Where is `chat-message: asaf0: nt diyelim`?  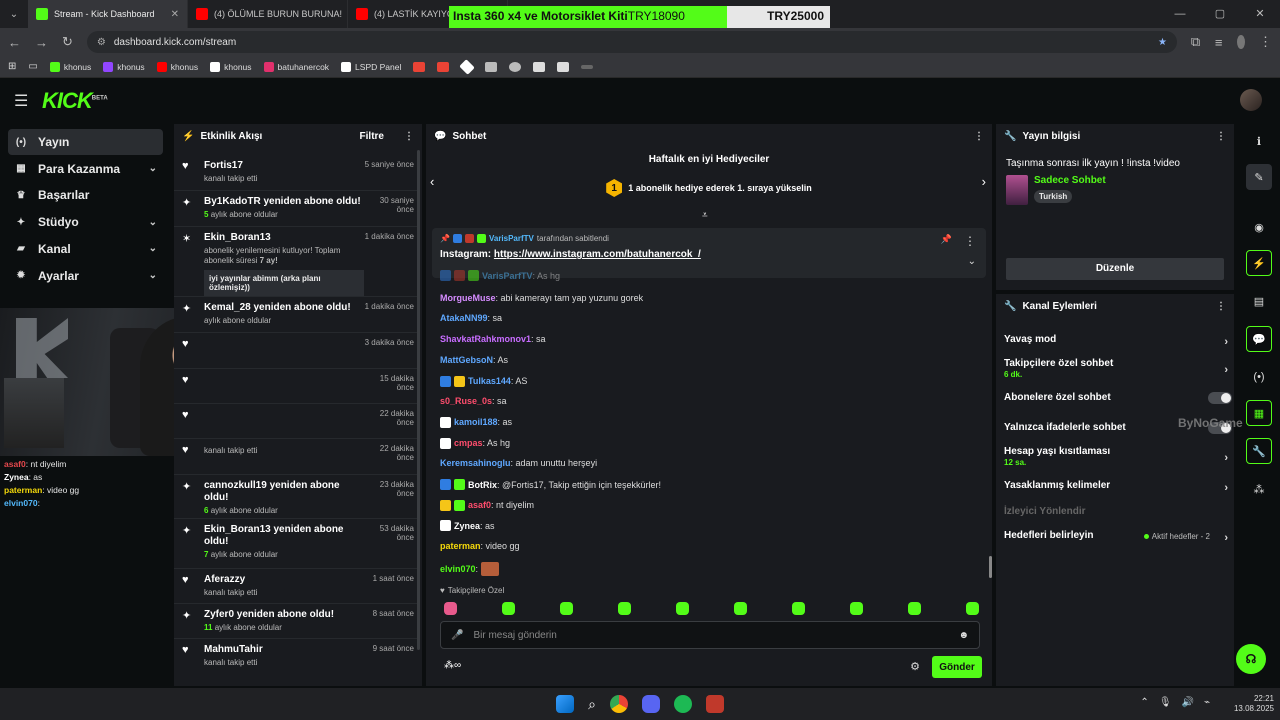
chat-message: asaf0: nt diyelim is located at coordinates (487, 505).